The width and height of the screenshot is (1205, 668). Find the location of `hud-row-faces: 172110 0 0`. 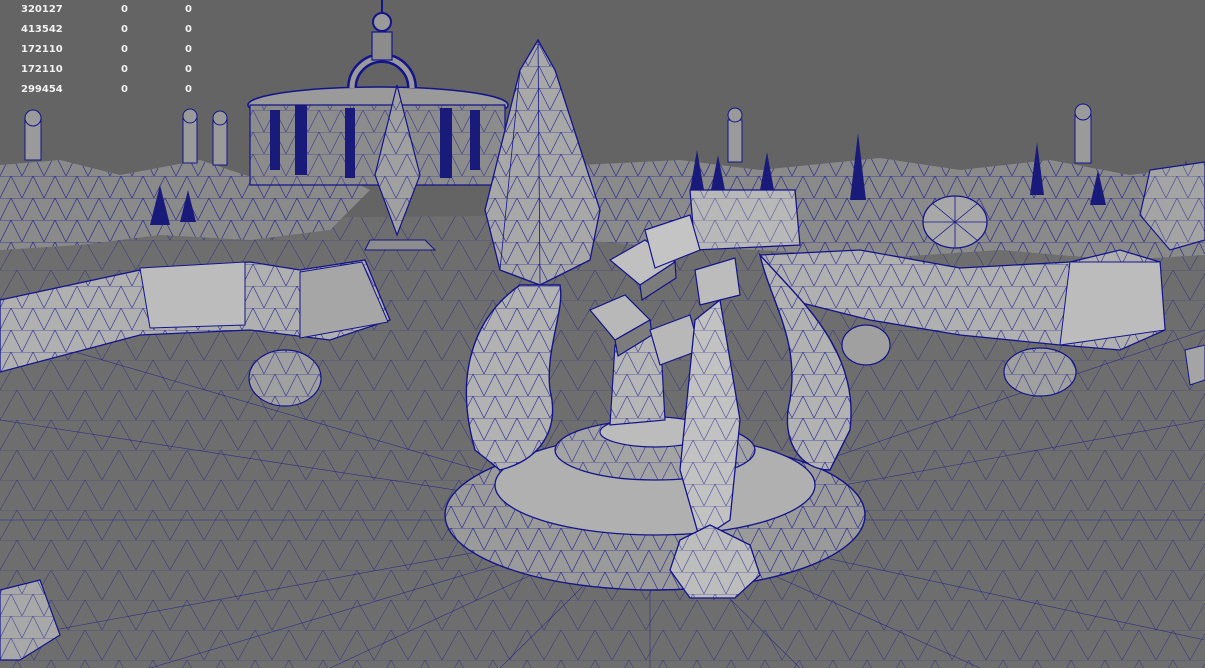

hud-row-faces: 172110 0 0 is located at coordinates (100, 50).